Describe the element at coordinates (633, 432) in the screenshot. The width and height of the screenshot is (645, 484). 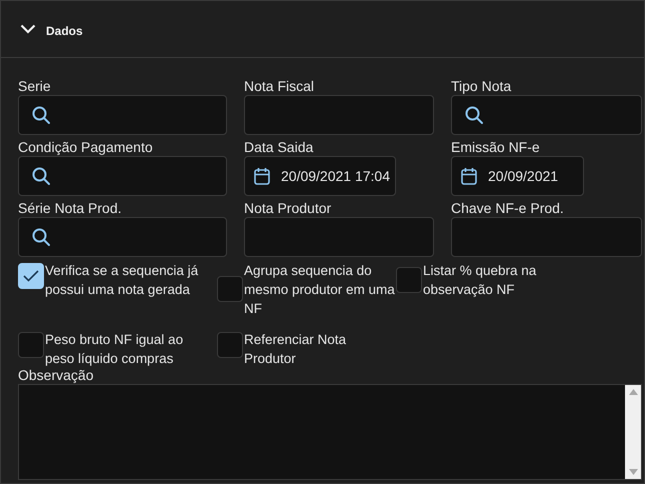
I see `scrollbar` at that location.